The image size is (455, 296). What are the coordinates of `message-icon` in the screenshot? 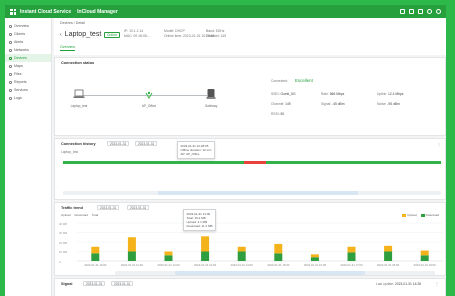 It's located at (402, 11).